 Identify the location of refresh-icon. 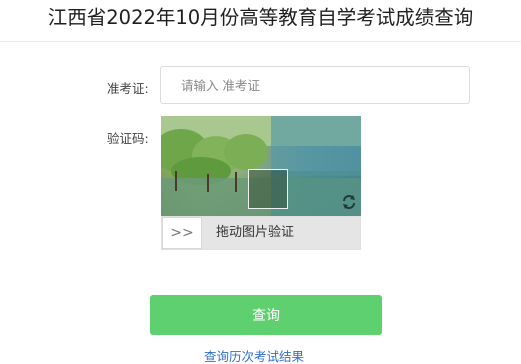
(349, 202).